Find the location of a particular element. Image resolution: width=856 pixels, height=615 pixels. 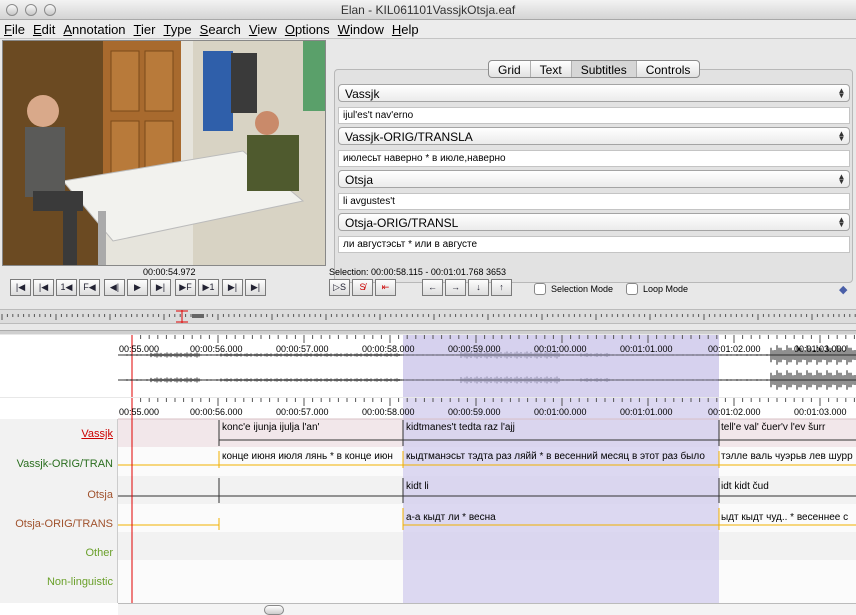

step-back-second-button: 1◀ is located at coordinates (66, 287).